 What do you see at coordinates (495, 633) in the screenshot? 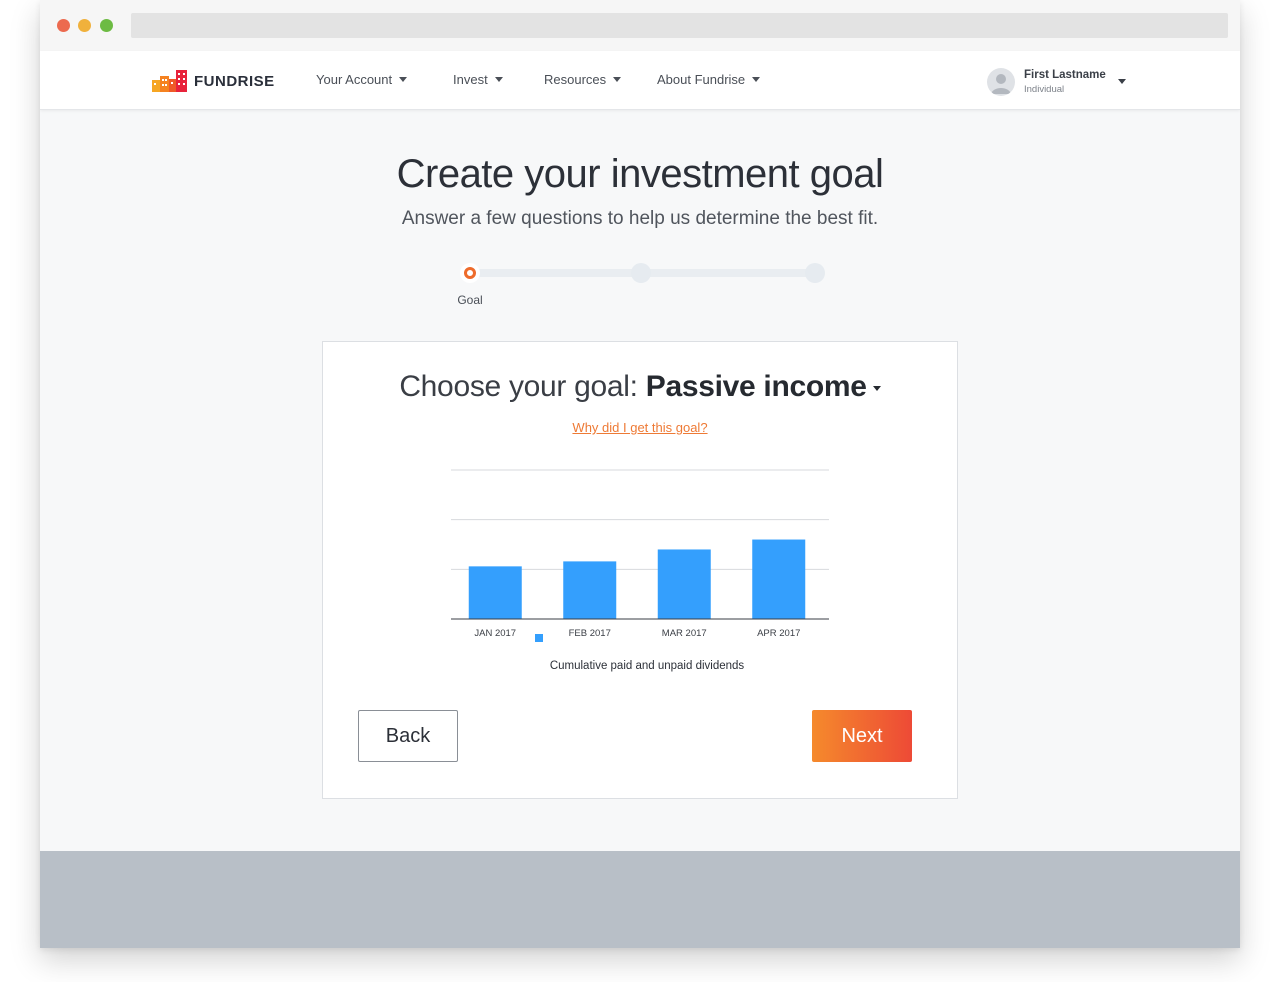
I see `x-tick-label: JAN 2017` at bounding box center [495, 633].